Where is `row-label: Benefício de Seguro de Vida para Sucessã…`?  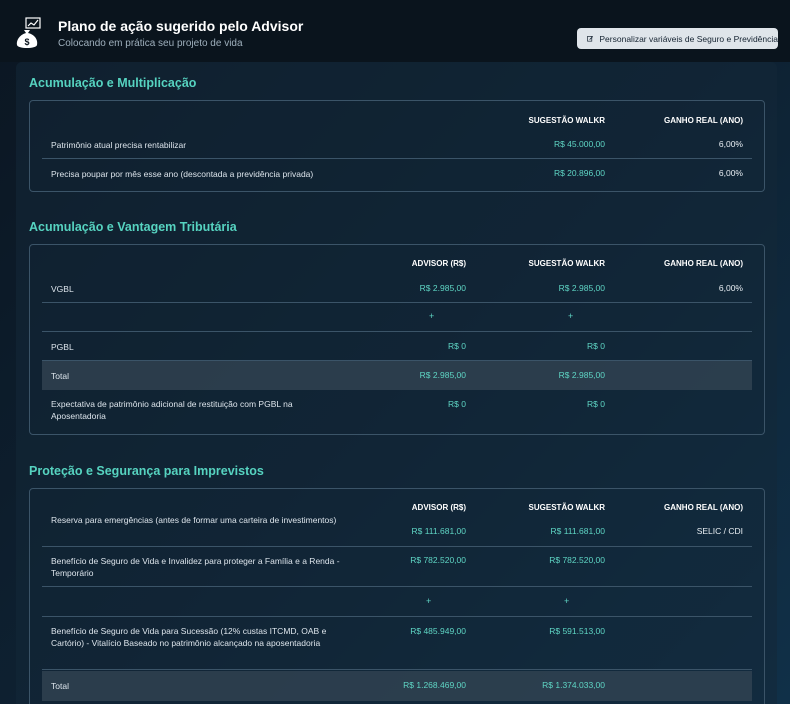
row-label: Benefício de Seguro de Vida para Sucessã… is located at coordinates (189, 637).